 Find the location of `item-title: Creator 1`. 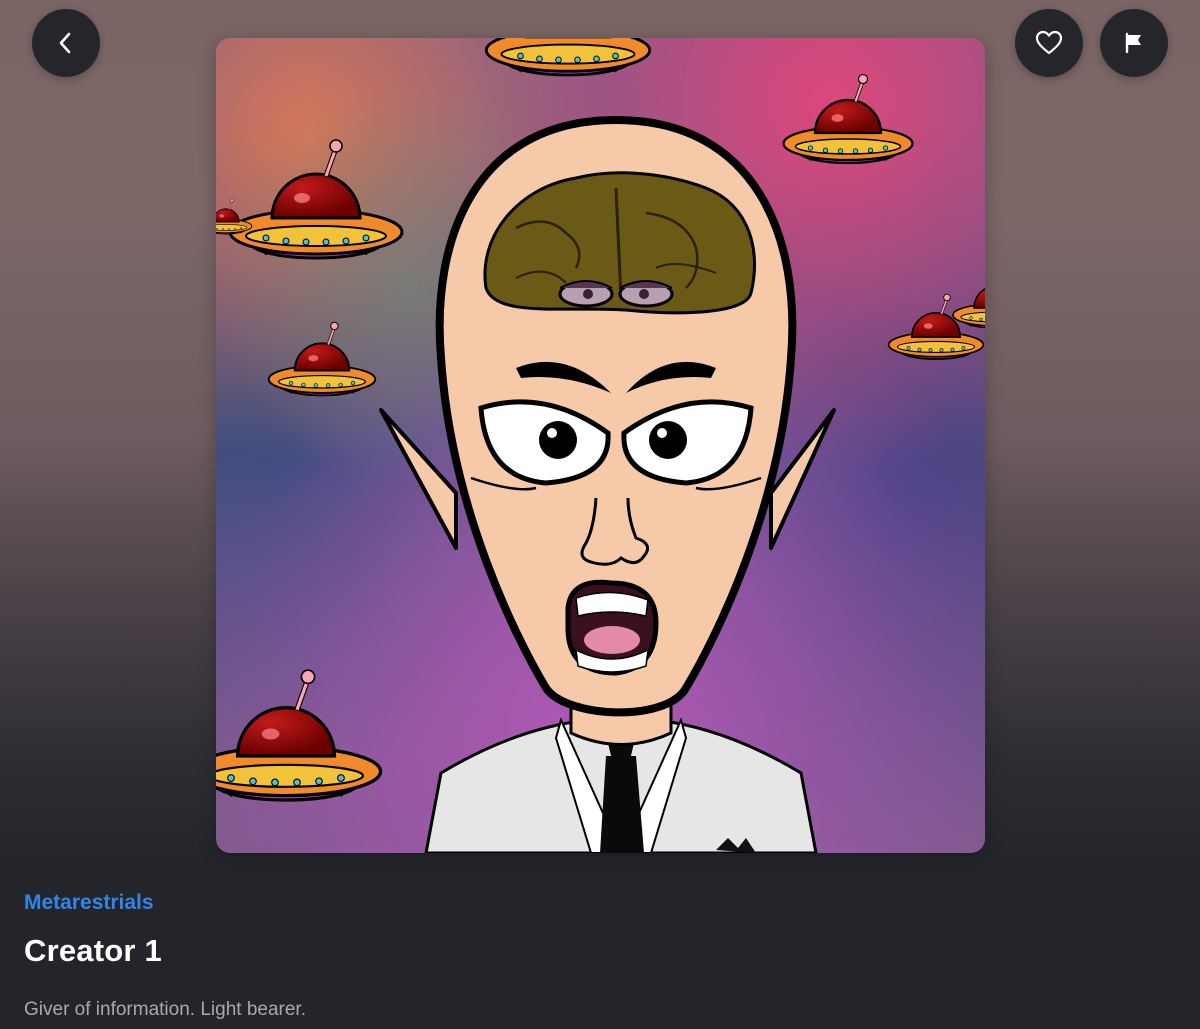

item-title: Creator 1 is located at coordinates (93, 950).